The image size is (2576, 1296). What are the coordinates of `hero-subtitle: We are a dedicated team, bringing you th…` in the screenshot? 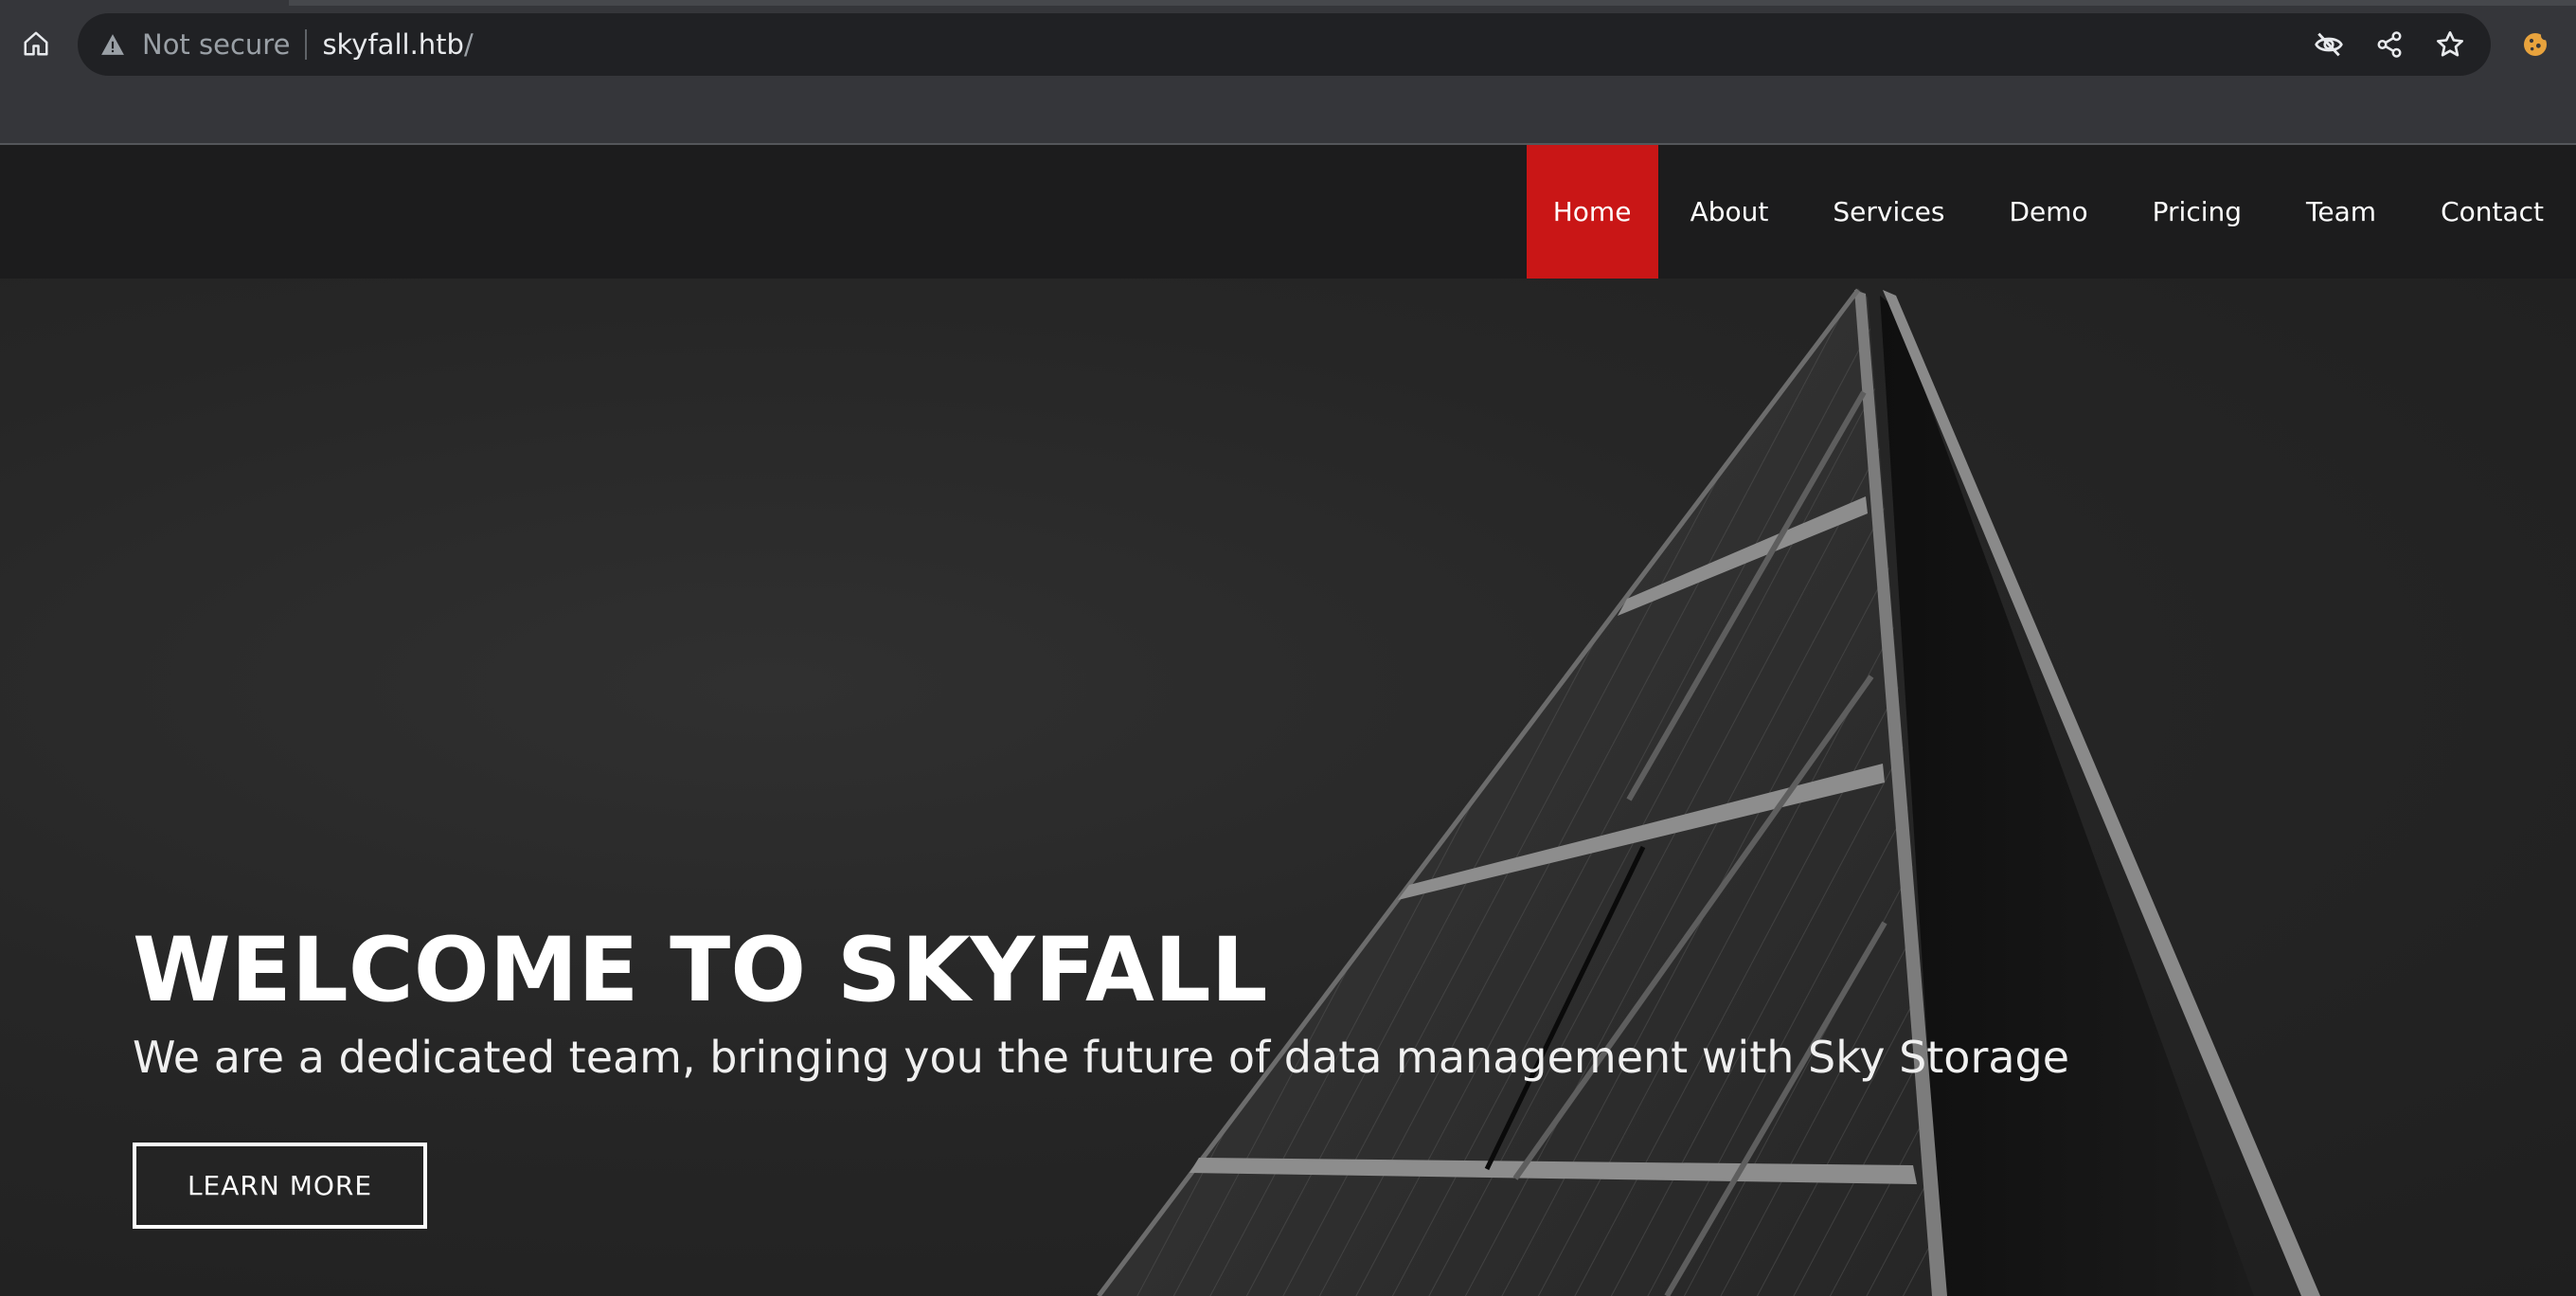 It's located at (1101, 1057).